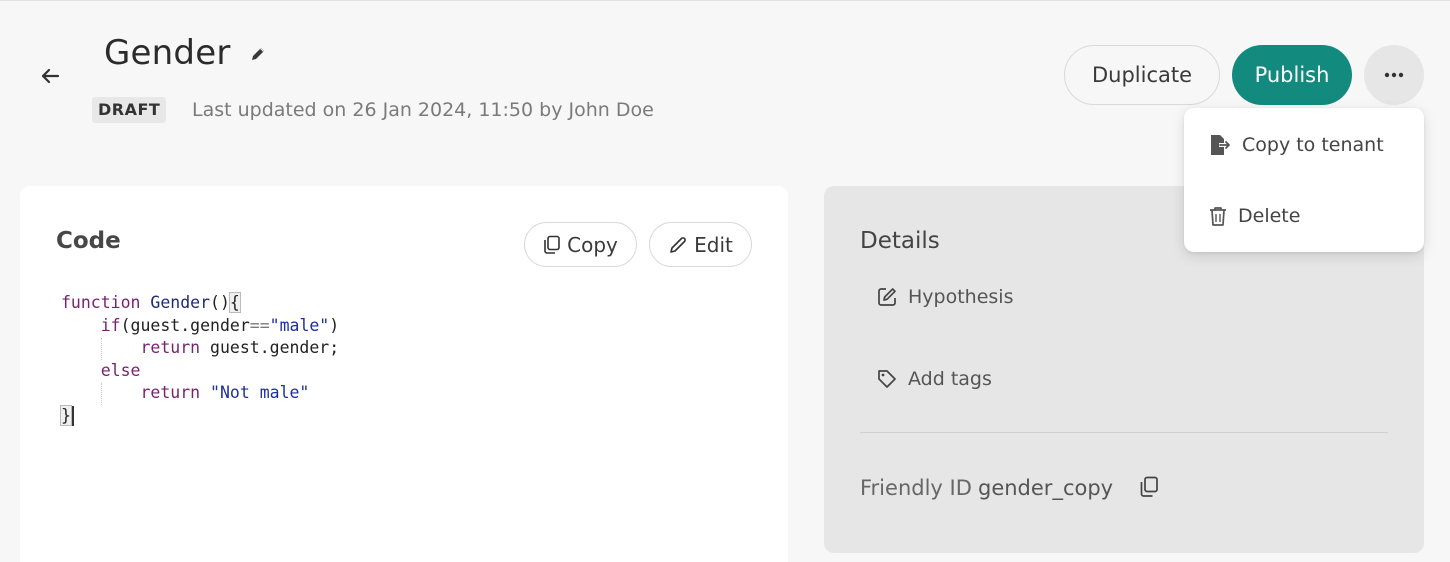 The image size is (1450, 562). I want to click on publish-button: Publish, so click(1292, 75).